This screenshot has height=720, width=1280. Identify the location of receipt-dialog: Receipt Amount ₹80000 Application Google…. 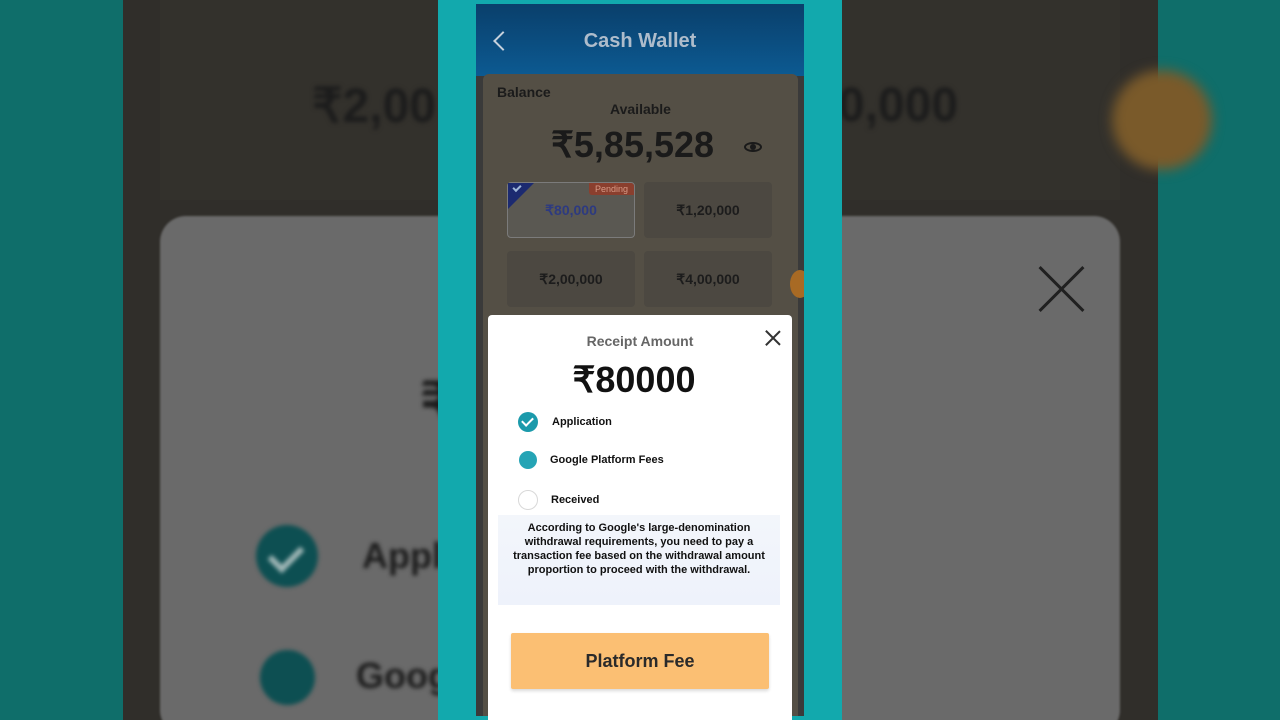
(640, 517).